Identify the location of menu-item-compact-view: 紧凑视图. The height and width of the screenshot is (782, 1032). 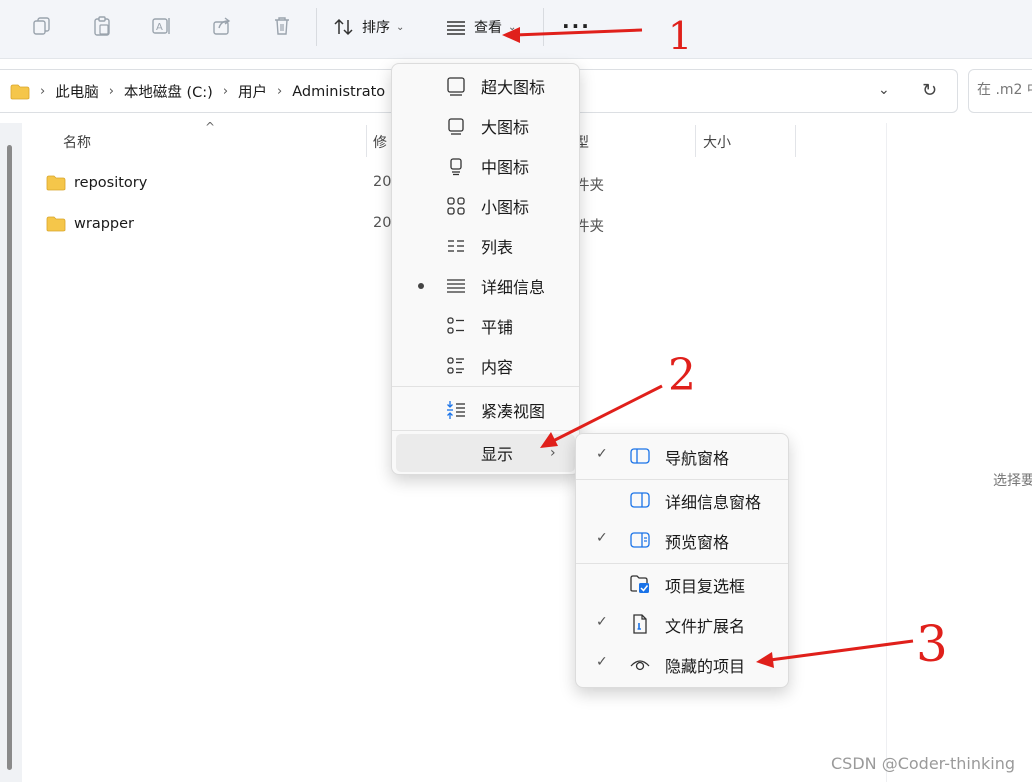
(485, 410).